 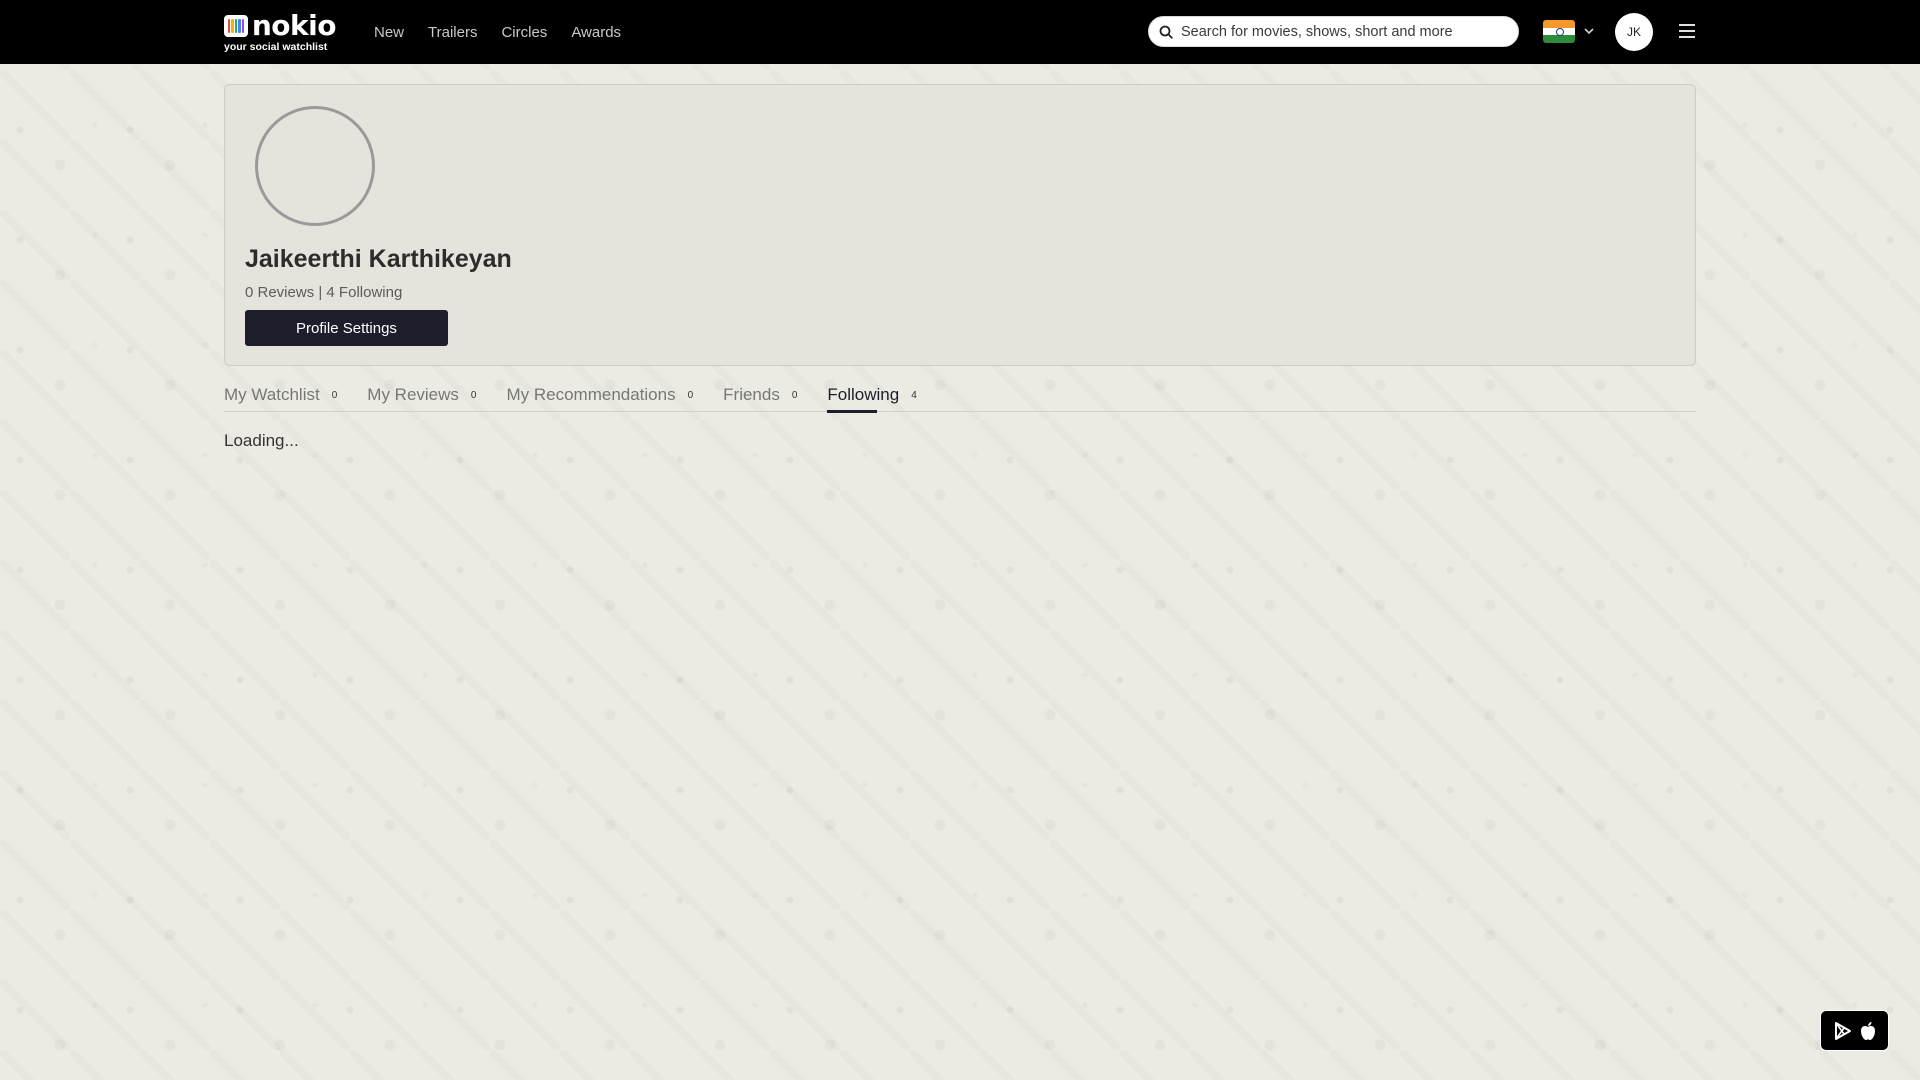 I want to click on search-icon, so click(x=1166, y=32).